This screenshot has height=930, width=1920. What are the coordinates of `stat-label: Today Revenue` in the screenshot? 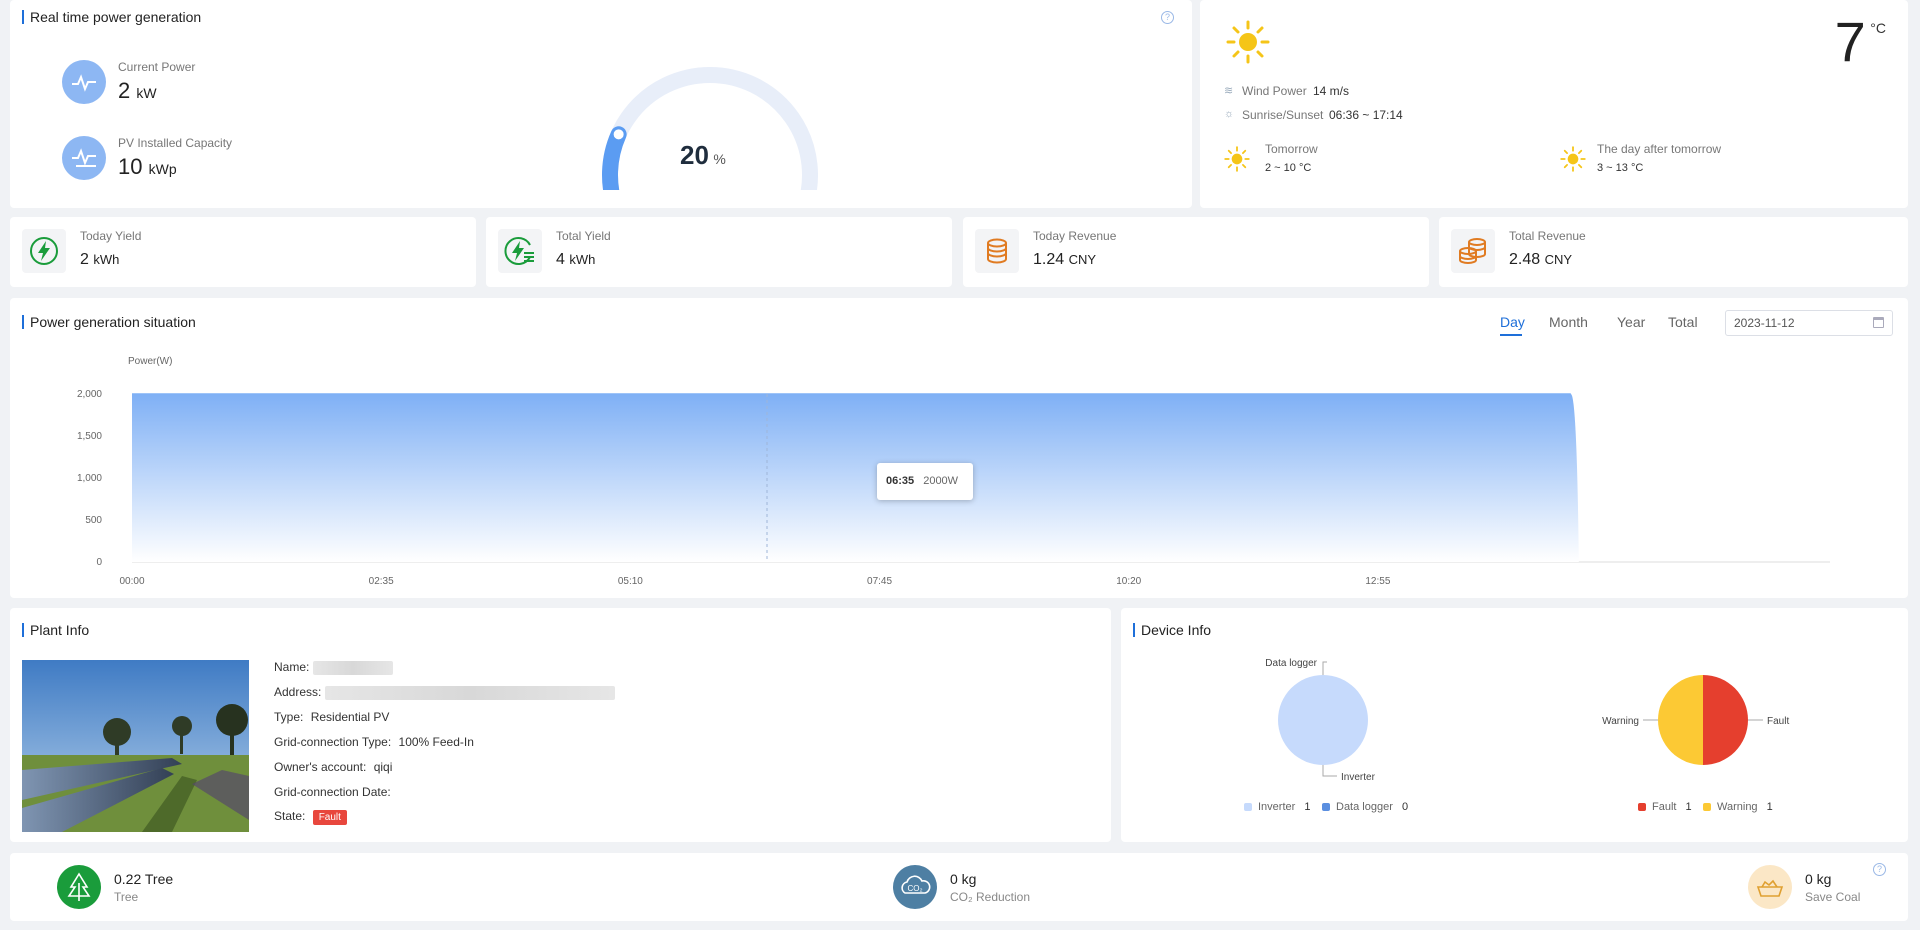 It's located at (1075, 236).